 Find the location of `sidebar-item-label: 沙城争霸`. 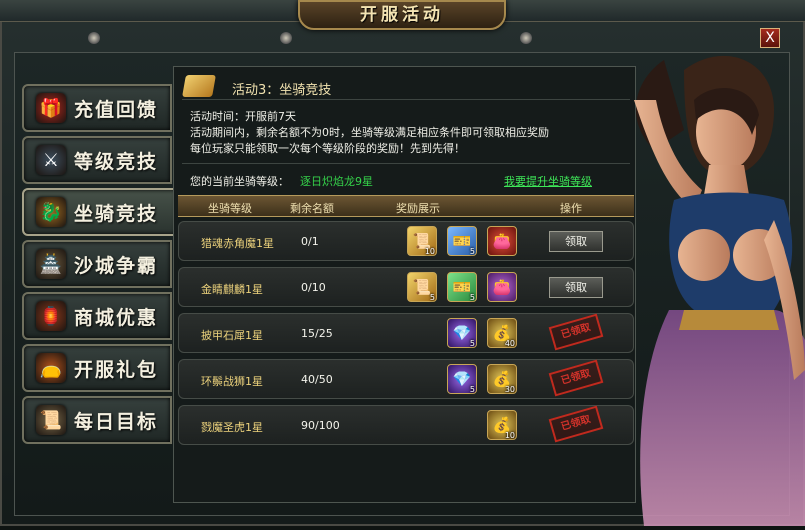

sidebar-item-label: 沙城争霸 is located at coordinates (116, 265).